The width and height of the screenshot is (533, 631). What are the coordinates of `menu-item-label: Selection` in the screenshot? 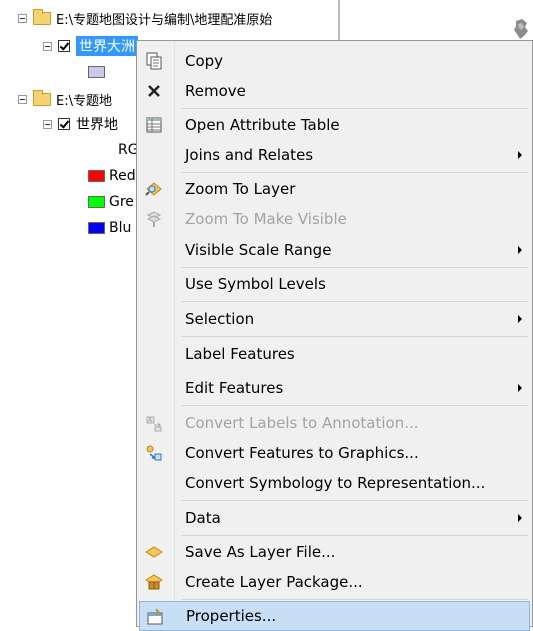 It's located at (220, 319).